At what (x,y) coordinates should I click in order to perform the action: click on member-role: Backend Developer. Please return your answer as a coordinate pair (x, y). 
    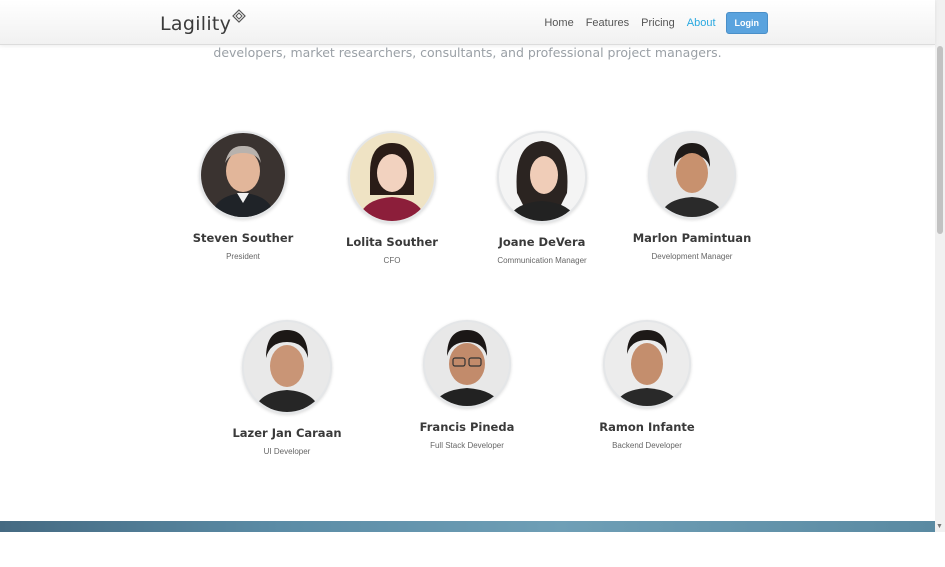
    Looking at the image, I should click on (647, 445).